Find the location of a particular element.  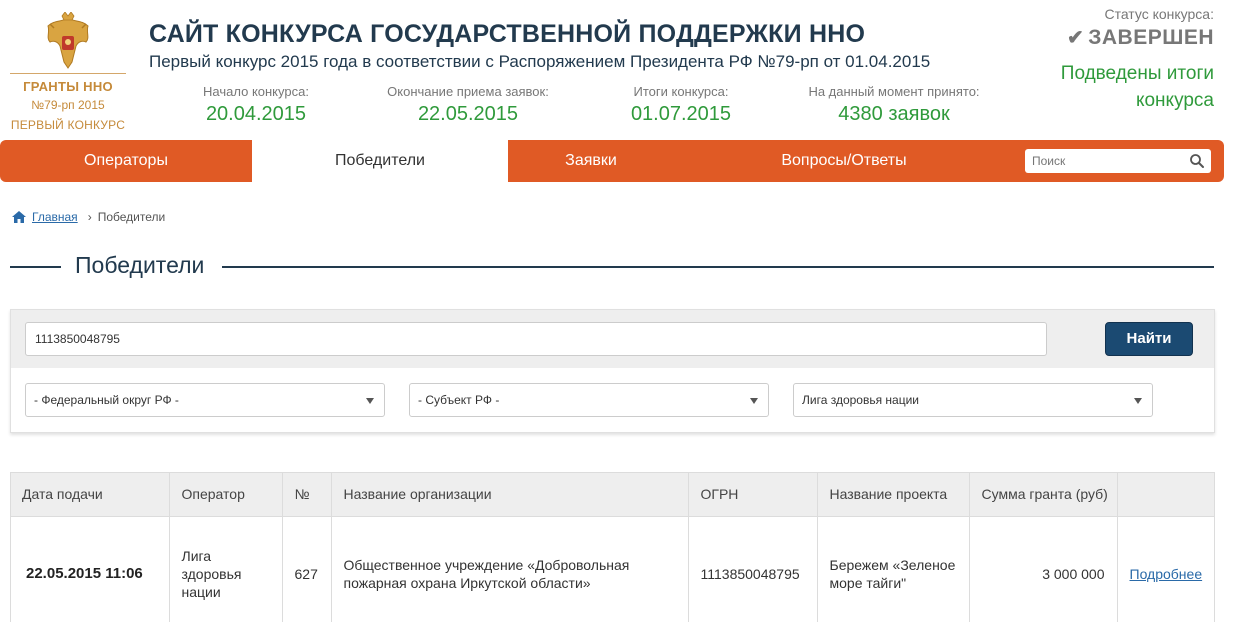

column-header-ogrn: ОГРН is located at coordinates (753, 494).